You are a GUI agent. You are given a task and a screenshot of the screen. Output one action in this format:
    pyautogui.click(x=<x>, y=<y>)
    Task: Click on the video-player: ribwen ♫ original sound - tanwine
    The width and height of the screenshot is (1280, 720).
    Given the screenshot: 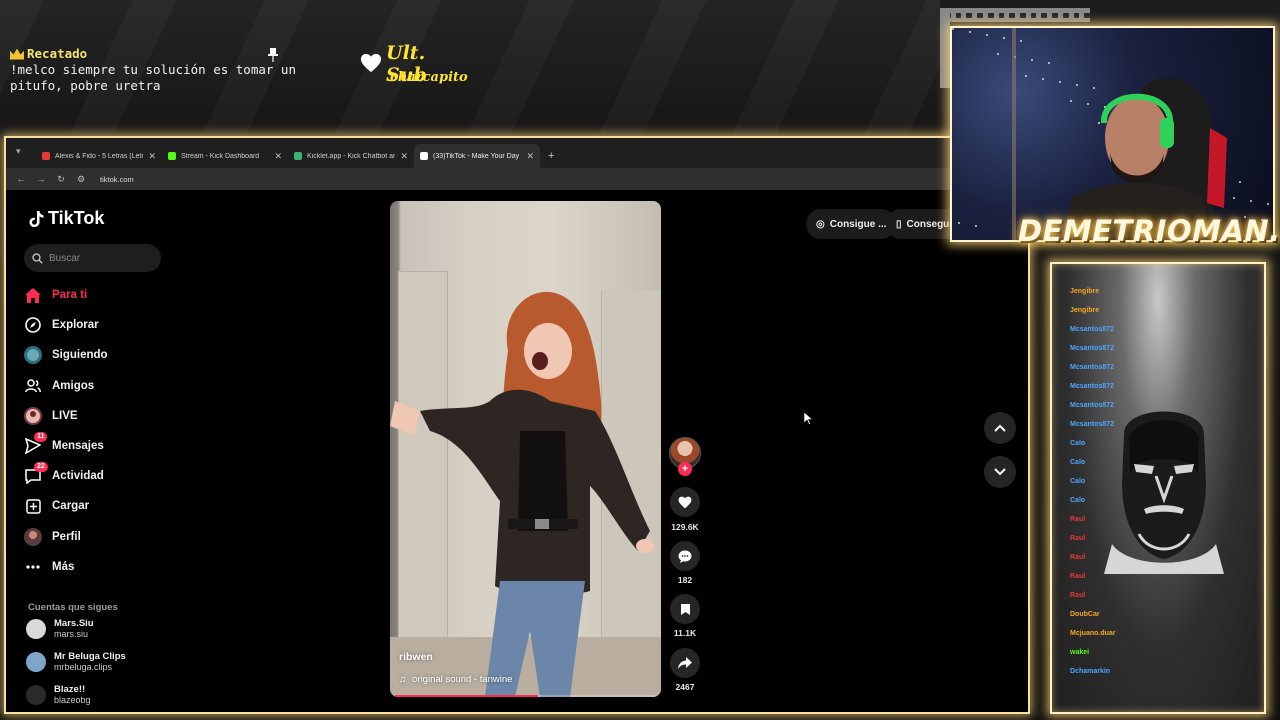 What is the action you would take?
    pyautogui.click(x=525, y=449)
    